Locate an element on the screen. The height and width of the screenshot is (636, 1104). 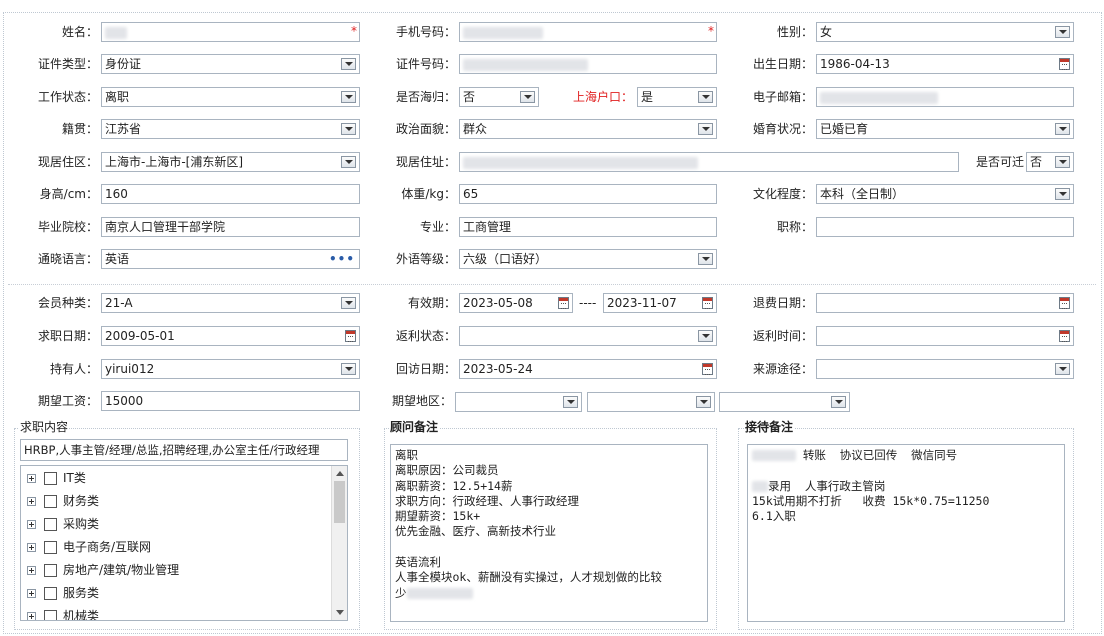
political-select: 群众 is located at coordinates (588, 129).